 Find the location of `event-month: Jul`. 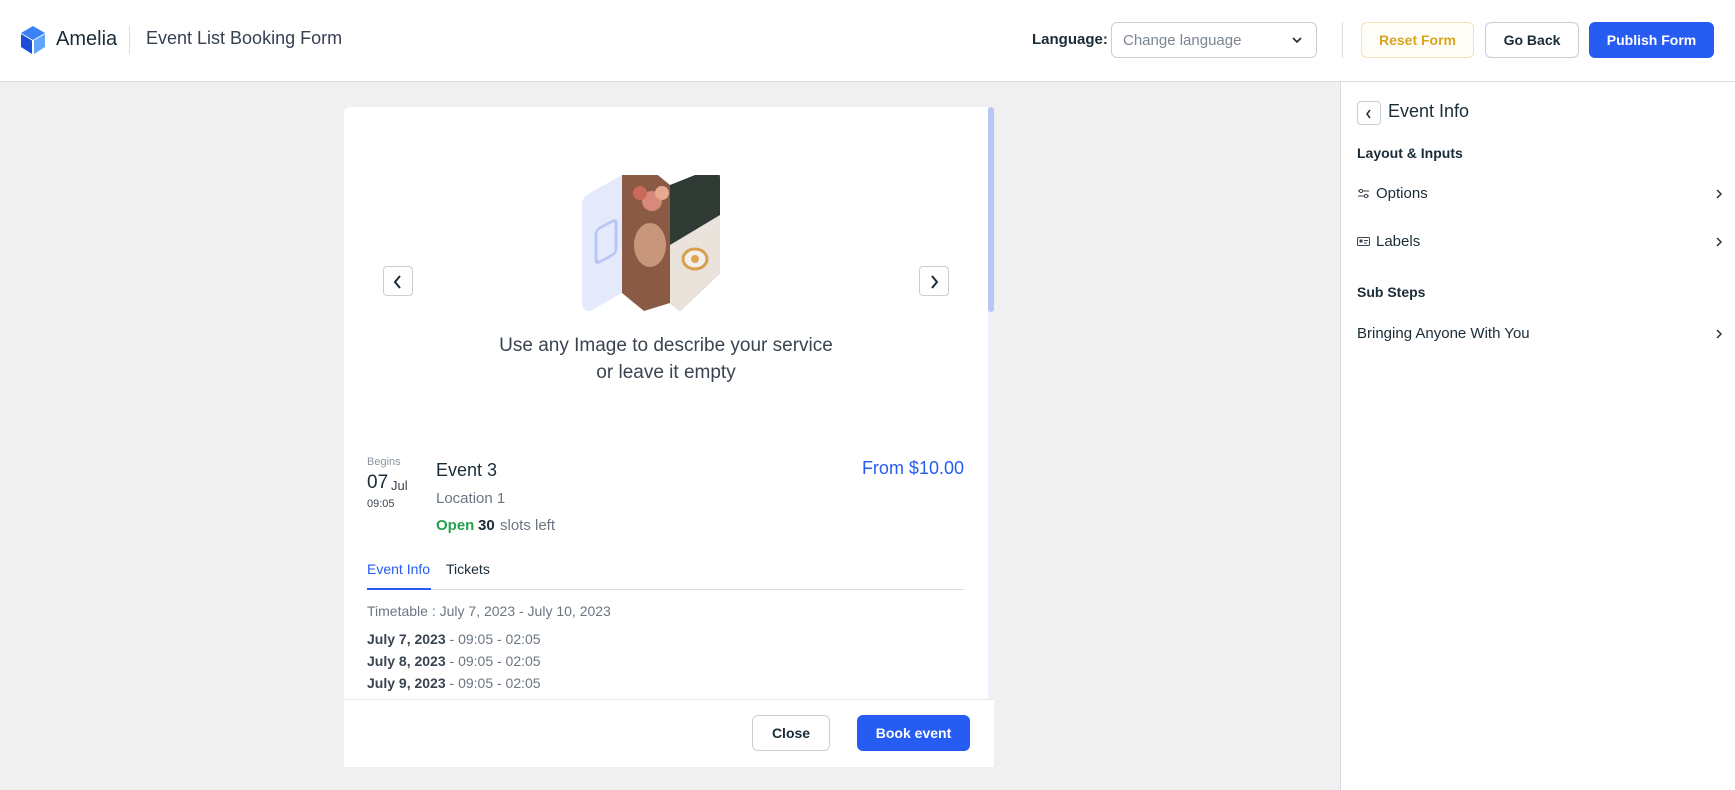

event-month: Jul is located at coordinates (399, 485).